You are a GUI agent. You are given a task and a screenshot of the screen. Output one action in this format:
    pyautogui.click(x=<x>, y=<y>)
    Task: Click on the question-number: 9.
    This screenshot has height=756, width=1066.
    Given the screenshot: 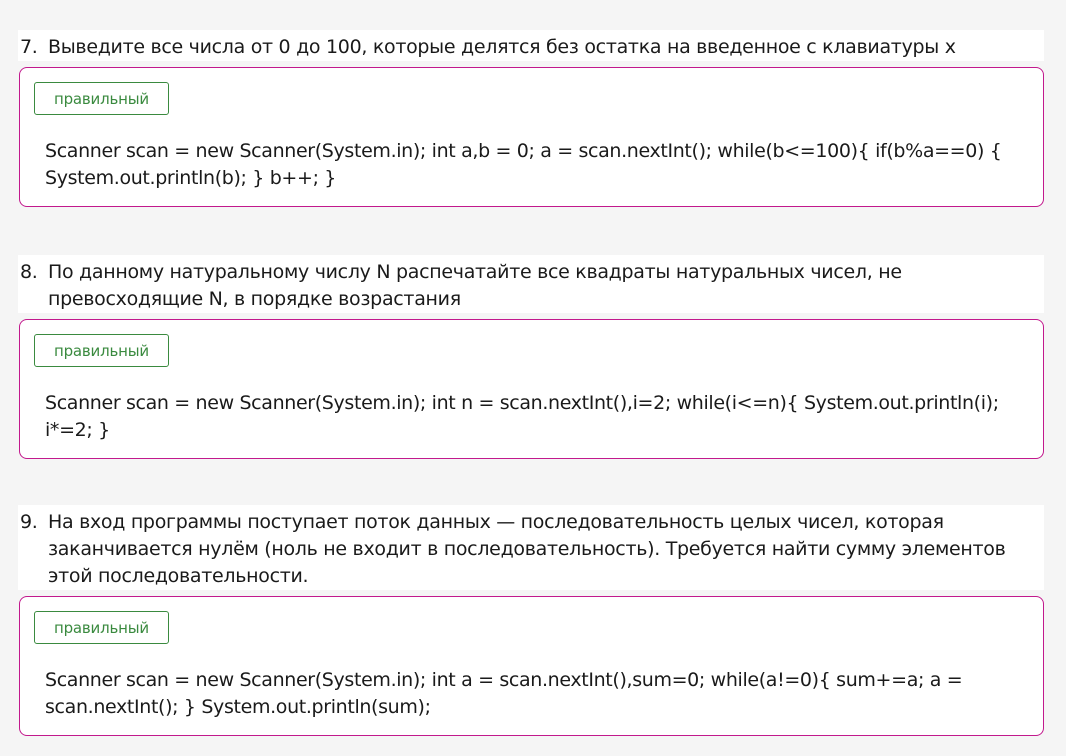 What is the action you would take?
    pyautogui.click(x=29, y=522)
    